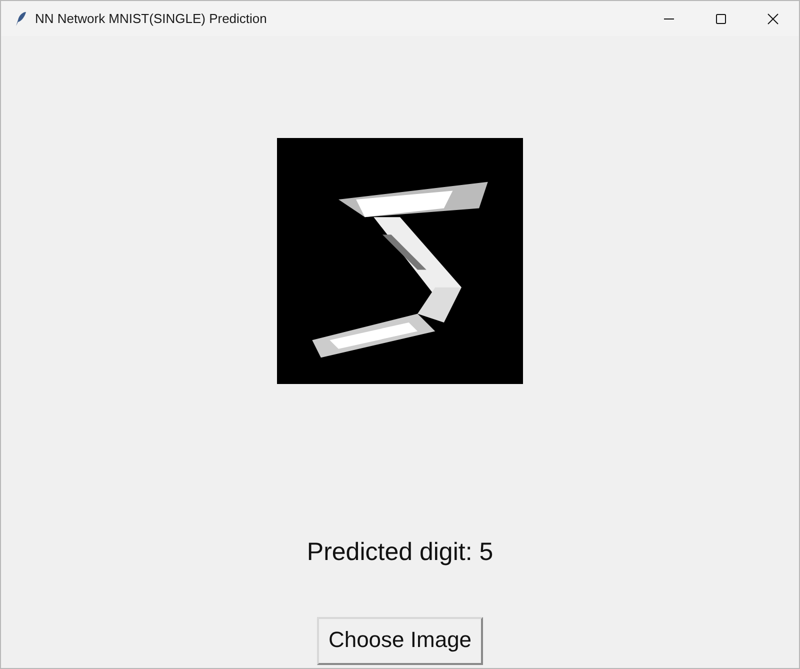 The height and width of the screenshot is (669, 800). What do you see at coordinates (400, 552) in the screenshot?
I see `prediction-label: Predicted digit: 5` at bounding box center [400, 552].